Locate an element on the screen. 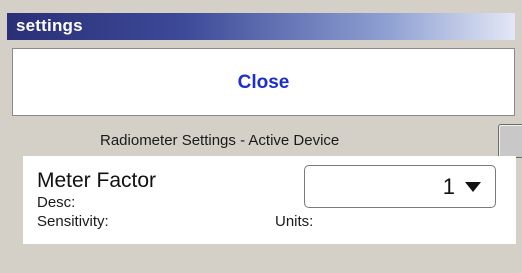 This screenshot has width=522, height=273. section-header: Radiometer Settings - Active Device is located at coordinates (263, 141).